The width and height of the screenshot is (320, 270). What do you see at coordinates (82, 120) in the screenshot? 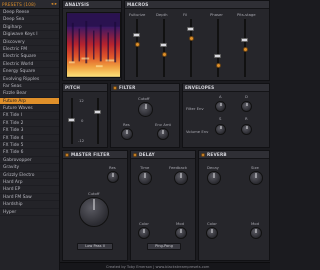
I see `pitch-scale-mid: 0` at bounding box center [82, 120].